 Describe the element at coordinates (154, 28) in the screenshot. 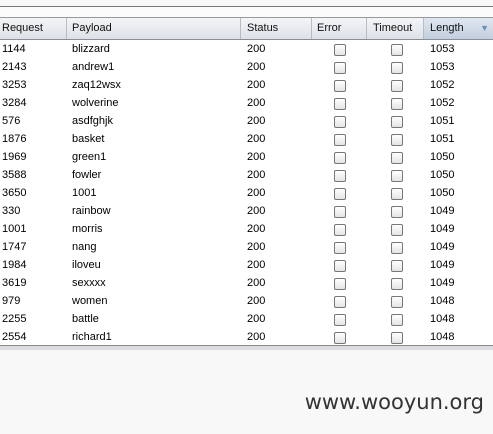

I see `column-header-payload: Payload` at that location.